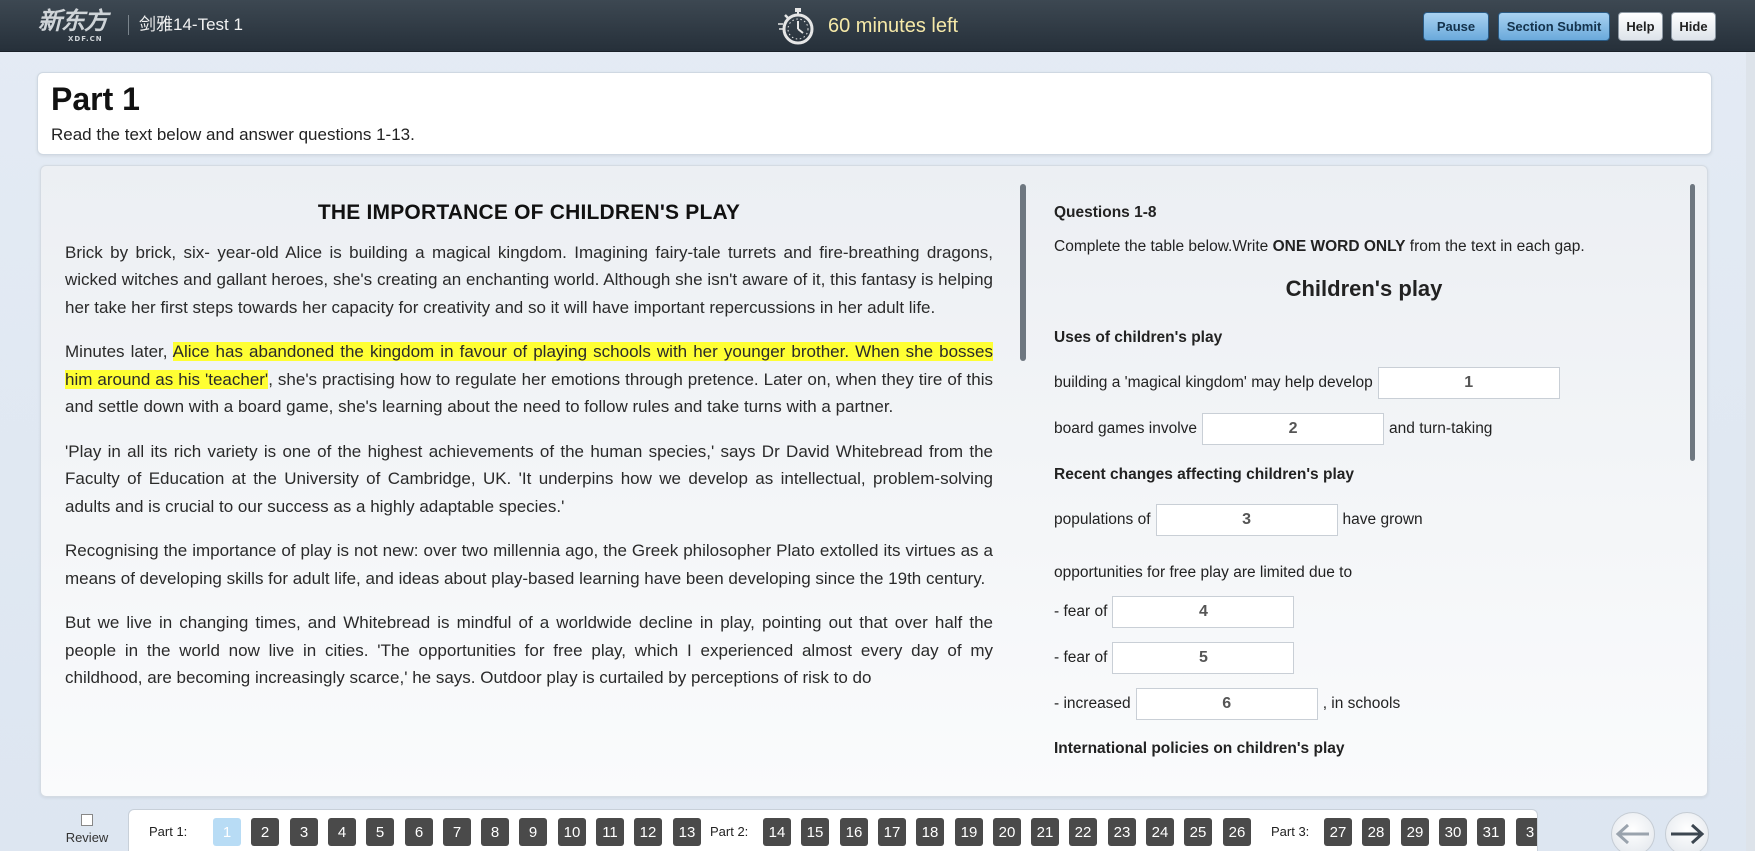 This screenshot has height=851, width=1755. I want to click on question-text: board games involve, so click(1126, 428).